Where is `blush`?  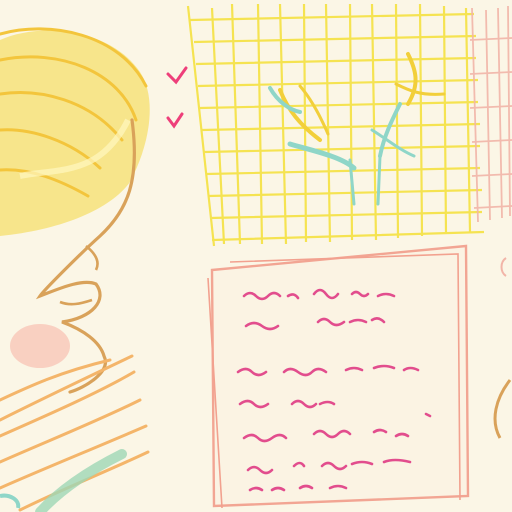
blush is located at coordinates (40, 346).